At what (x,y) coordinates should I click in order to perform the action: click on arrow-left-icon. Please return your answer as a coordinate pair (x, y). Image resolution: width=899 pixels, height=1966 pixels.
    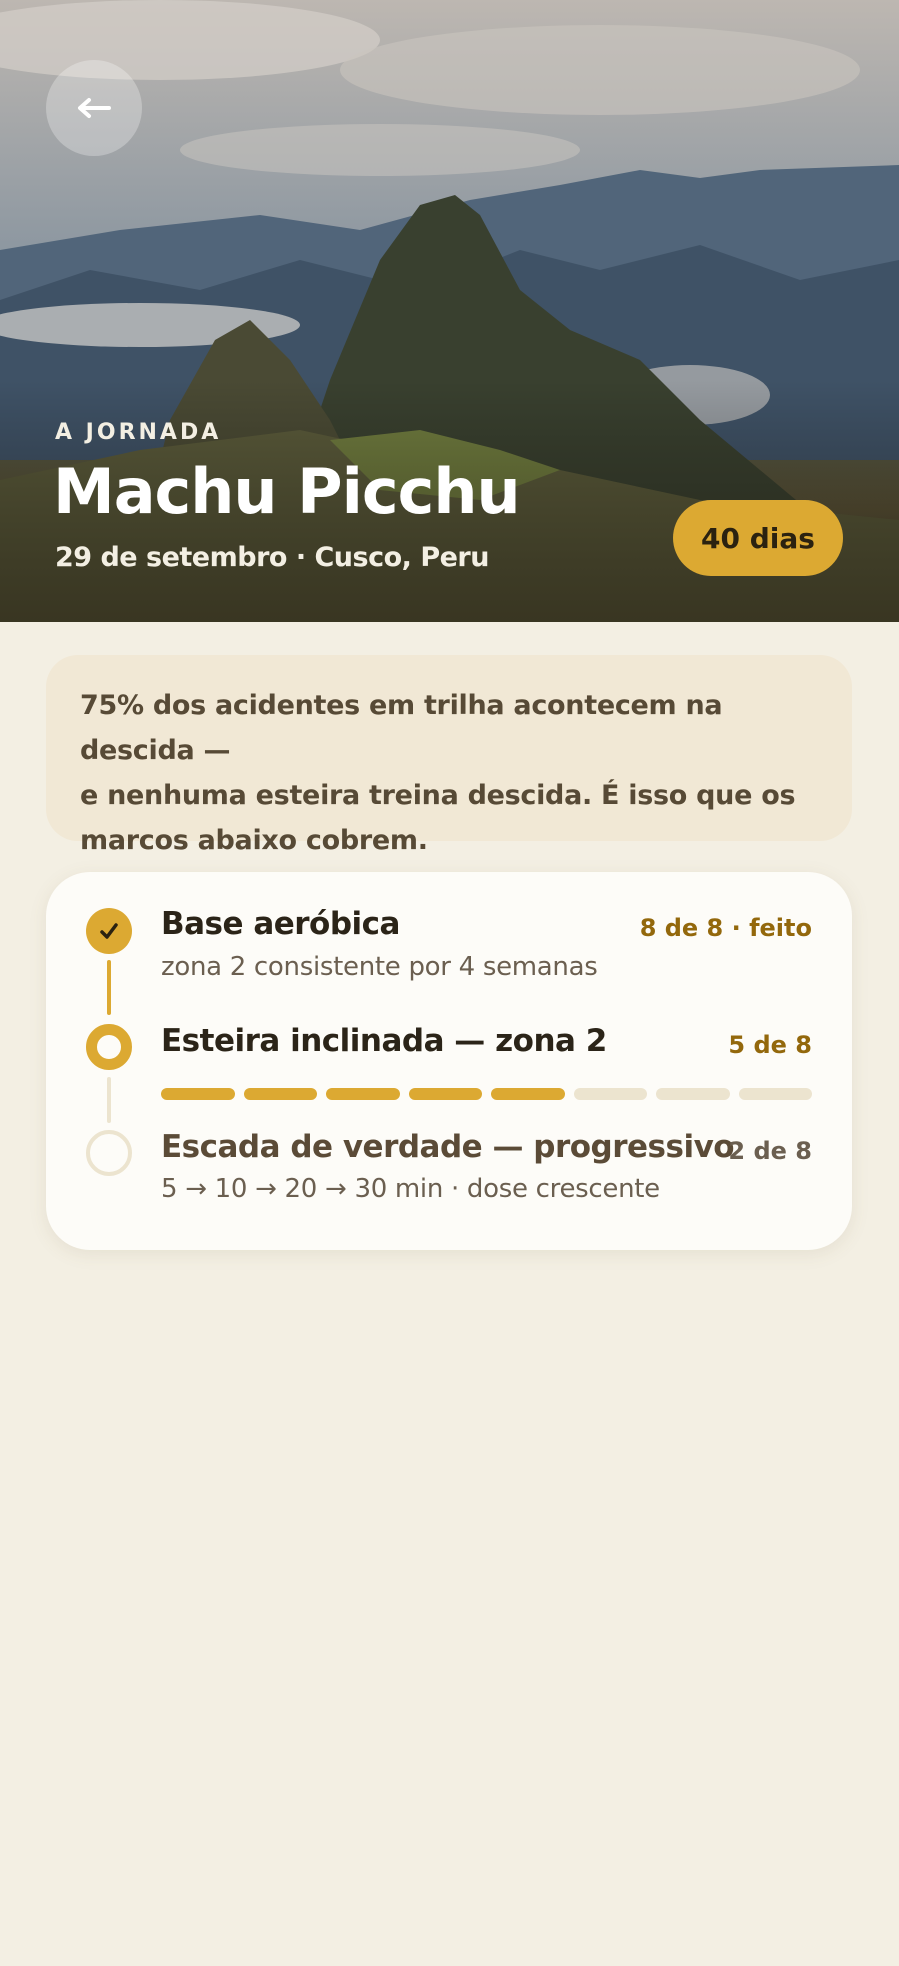
    Looking at the image, I should click on (94, 108).